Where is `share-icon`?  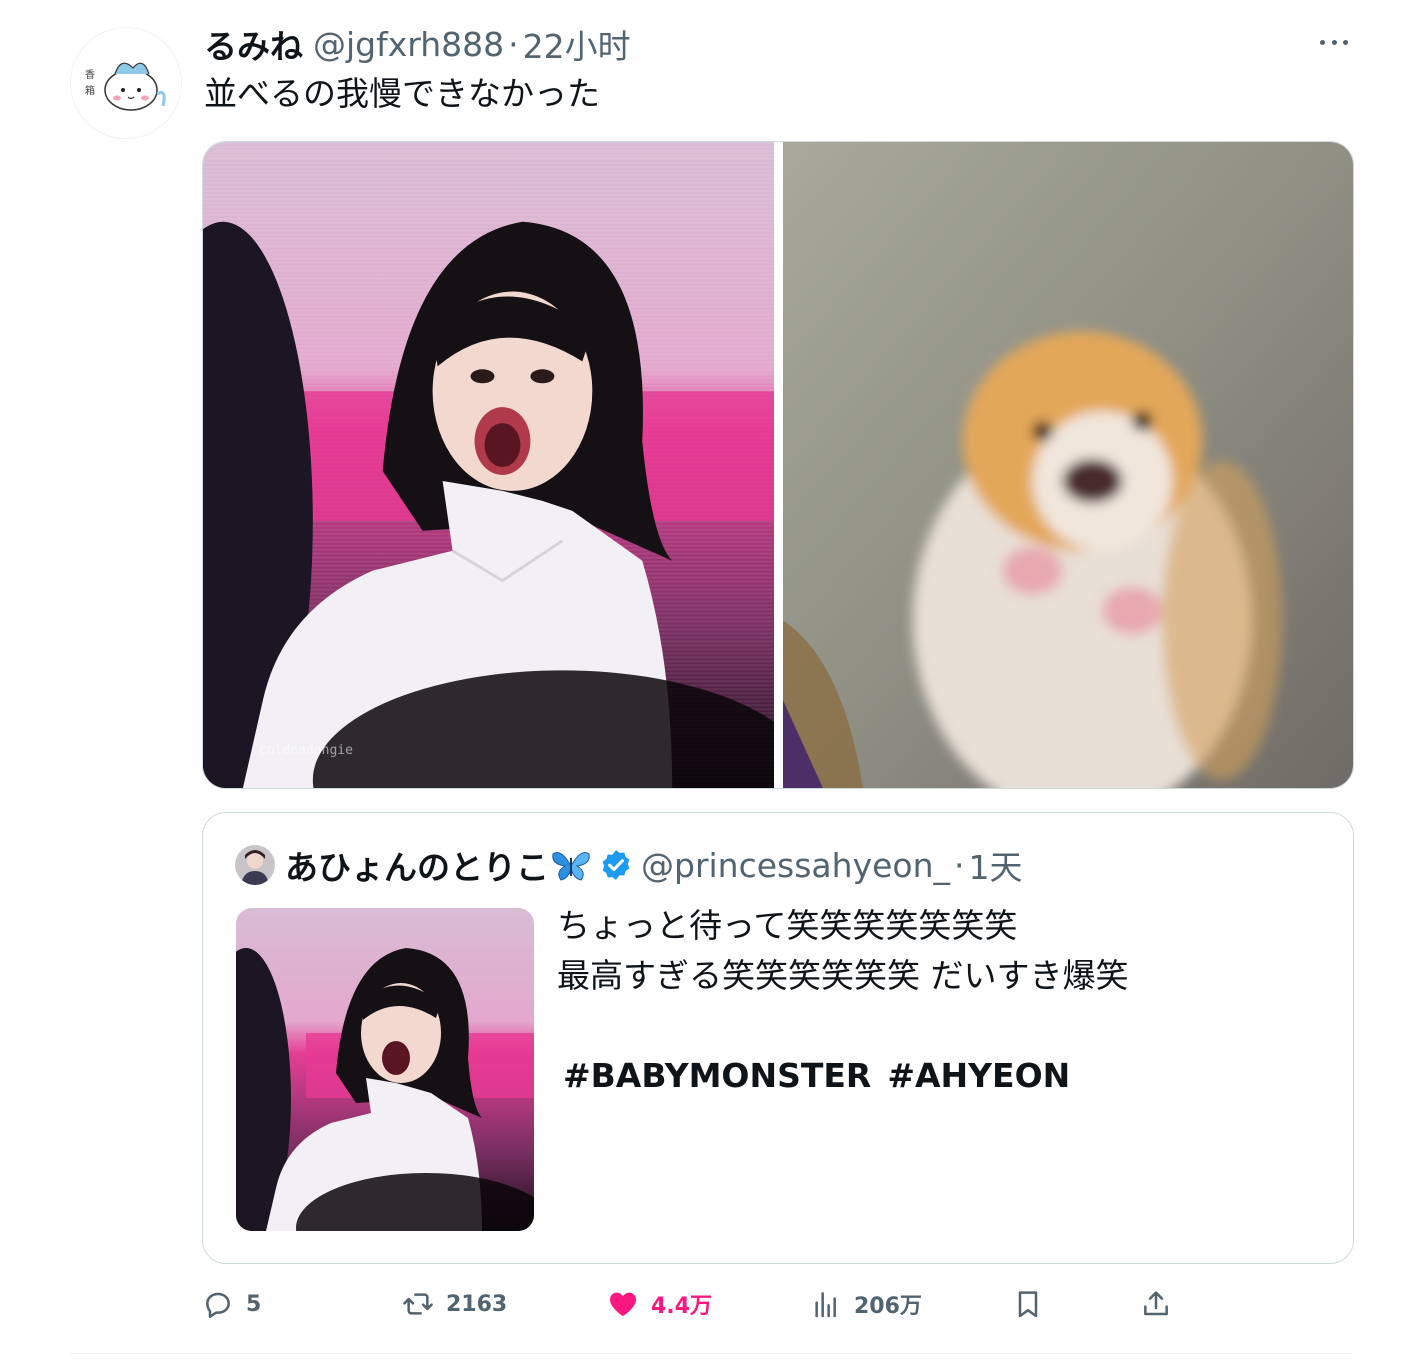 share-icon is located at coordinates (1156, 1303).